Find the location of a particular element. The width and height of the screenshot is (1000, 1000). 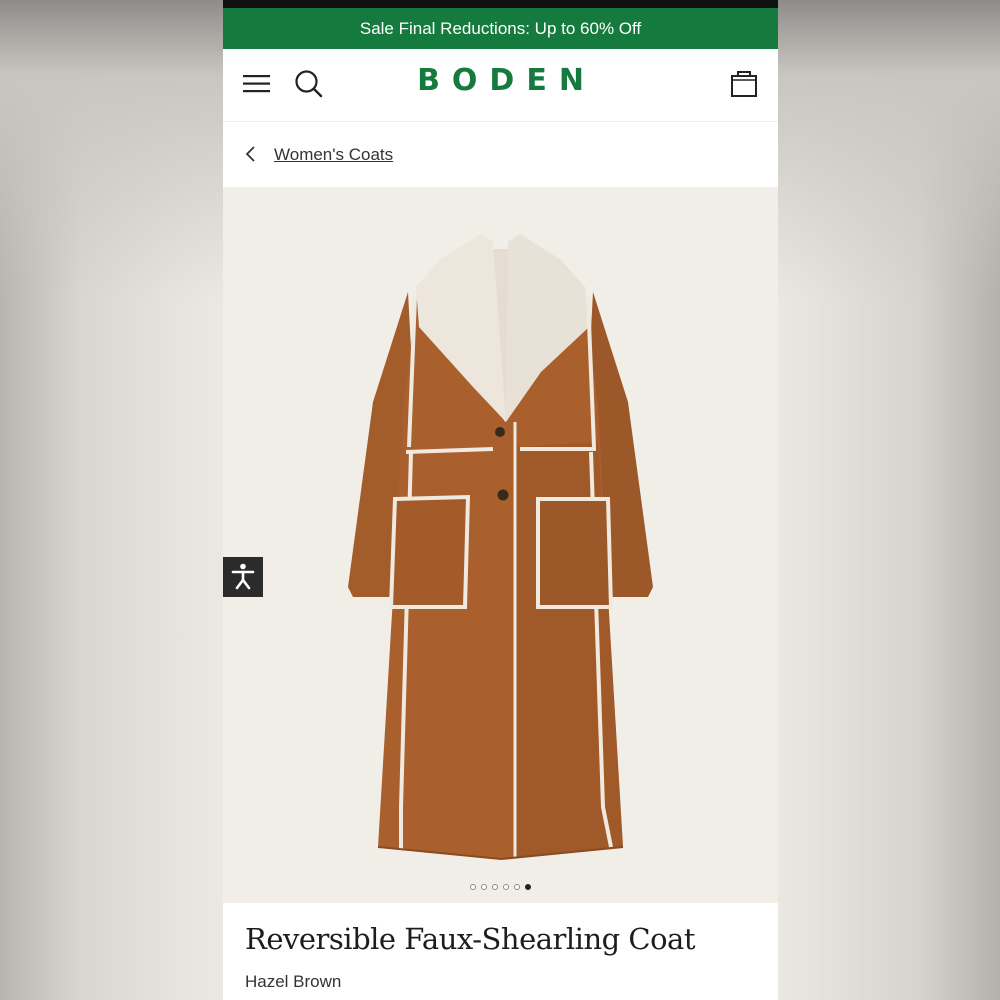

promo-banner-text: Sale Final Reductions: Up to 60% Off is located at coordinates (500, 28).